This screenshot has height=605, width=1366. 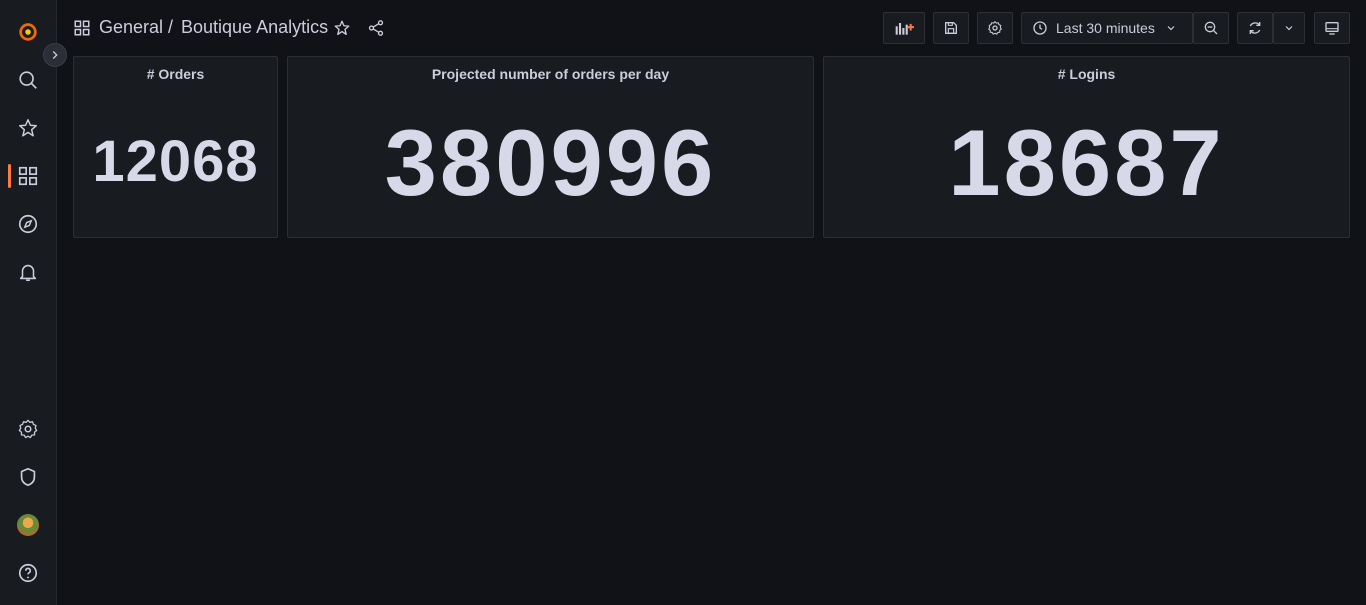 I want to click on refresh-interval-dropdown, so click(x=1289, y=28).